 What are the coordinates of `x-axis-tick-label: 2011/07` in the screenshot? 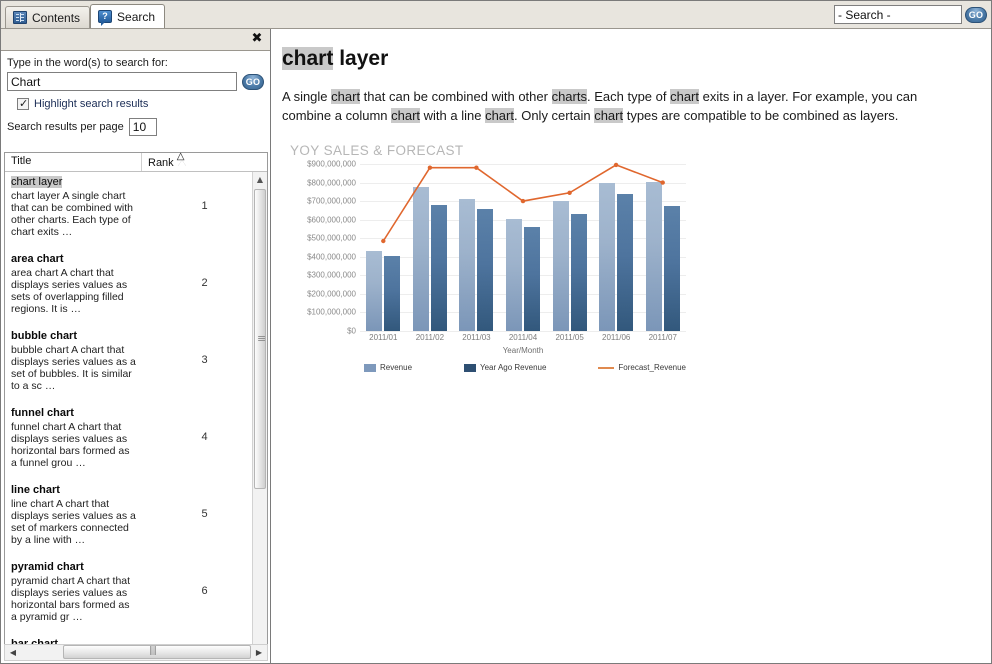 It's located at (662, 337).